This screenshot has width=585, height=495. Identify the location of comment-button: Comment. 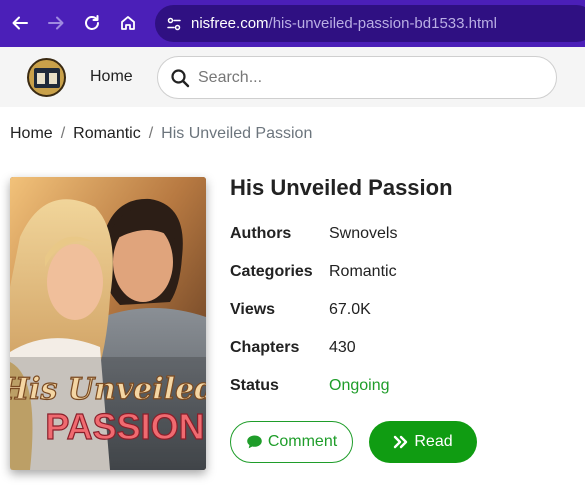
(291, 442).